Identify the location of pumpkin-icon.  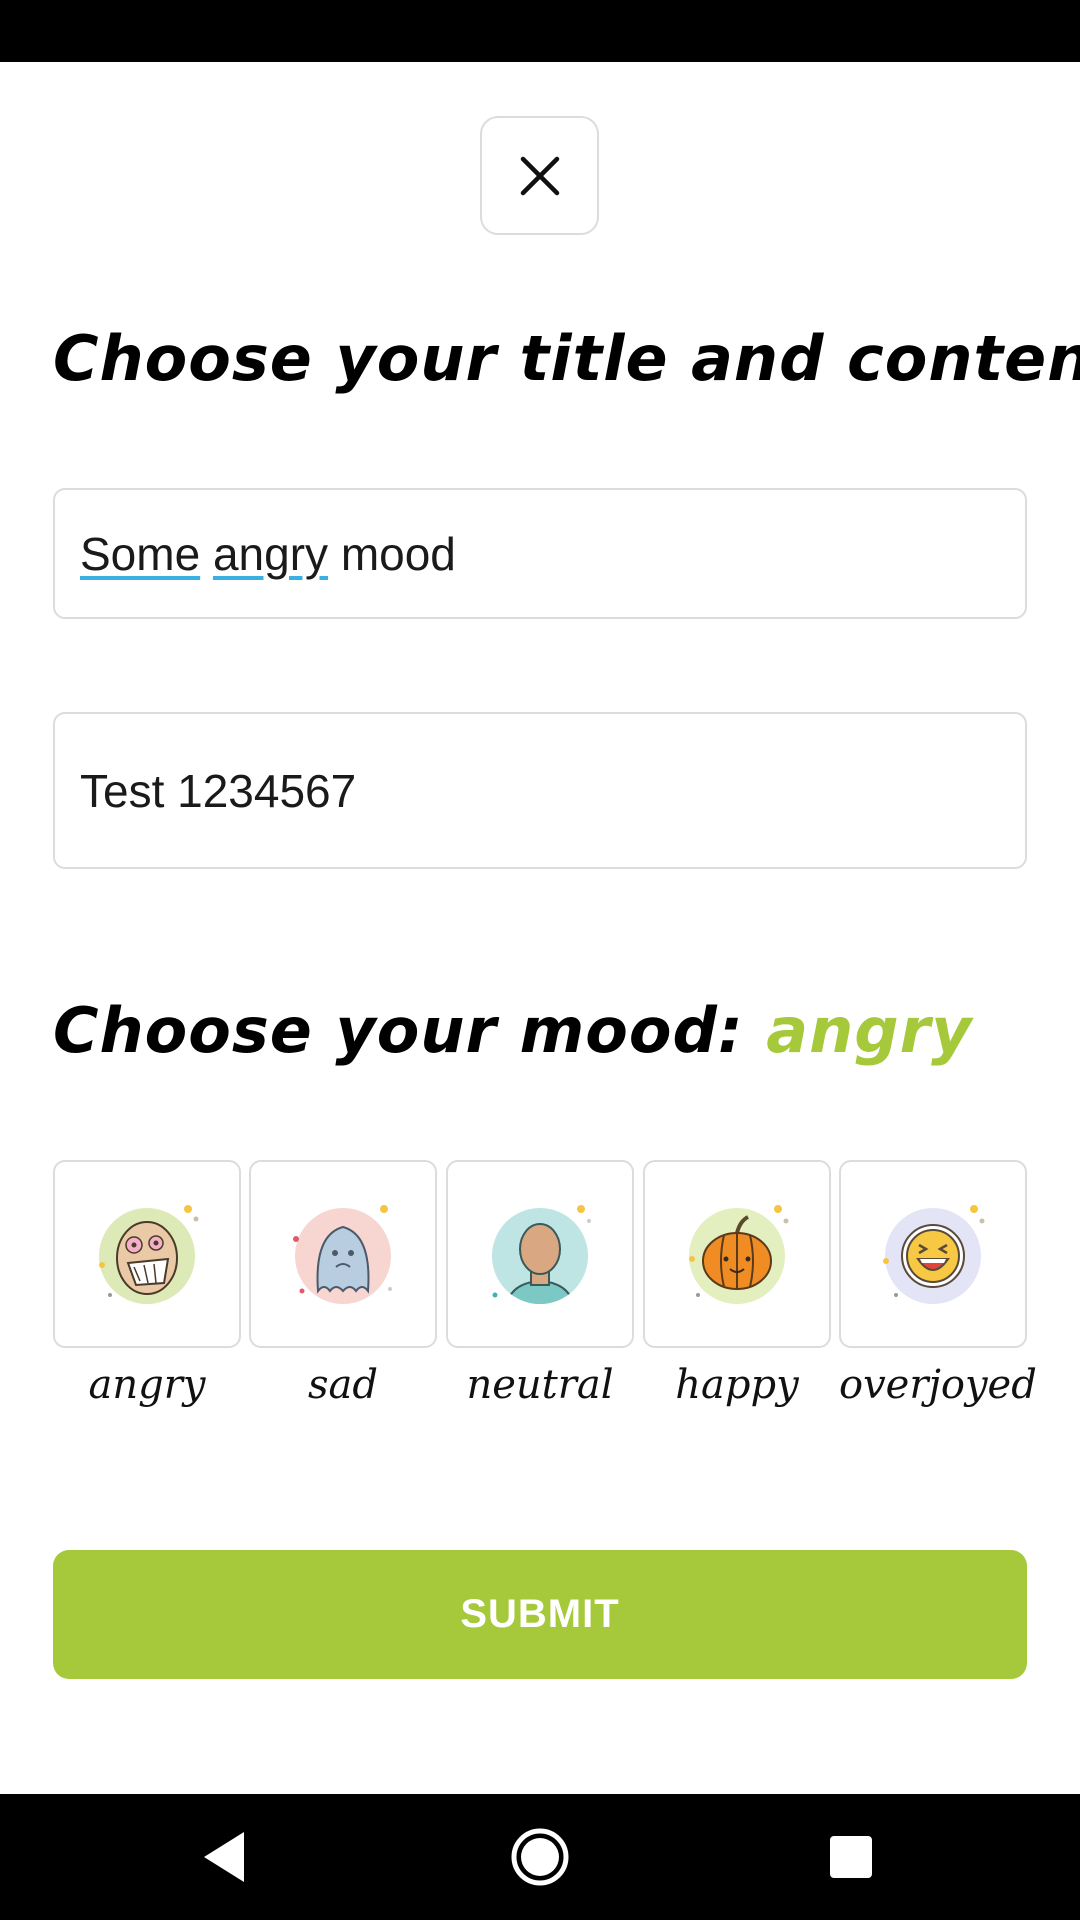
(739, 1254).